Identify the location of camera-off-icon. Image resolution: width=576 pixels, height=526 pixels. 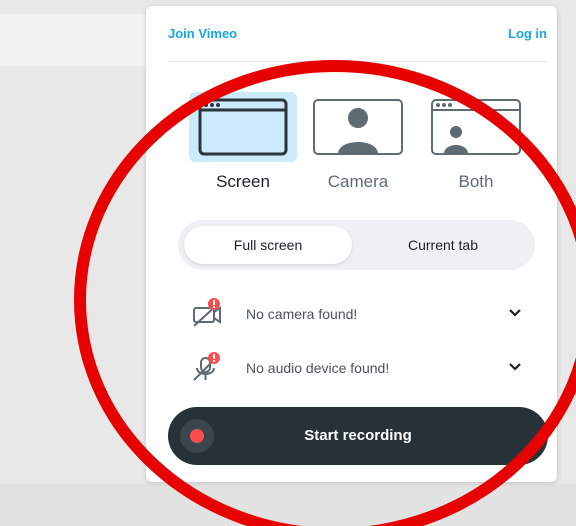
(207, 312).